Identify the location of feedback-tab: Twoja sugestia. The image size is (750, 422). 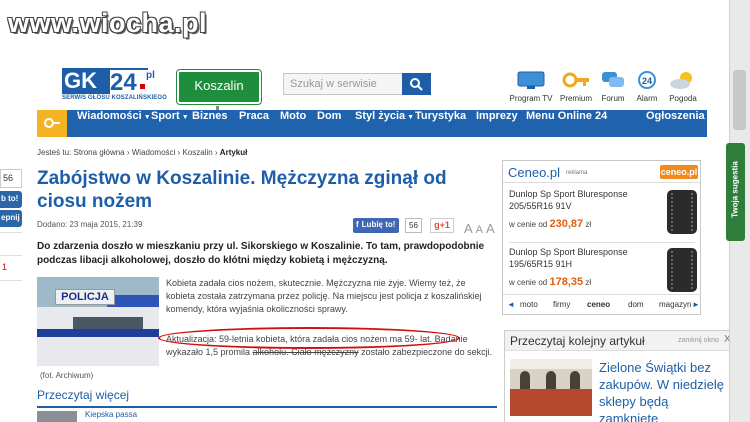
(735, 192).